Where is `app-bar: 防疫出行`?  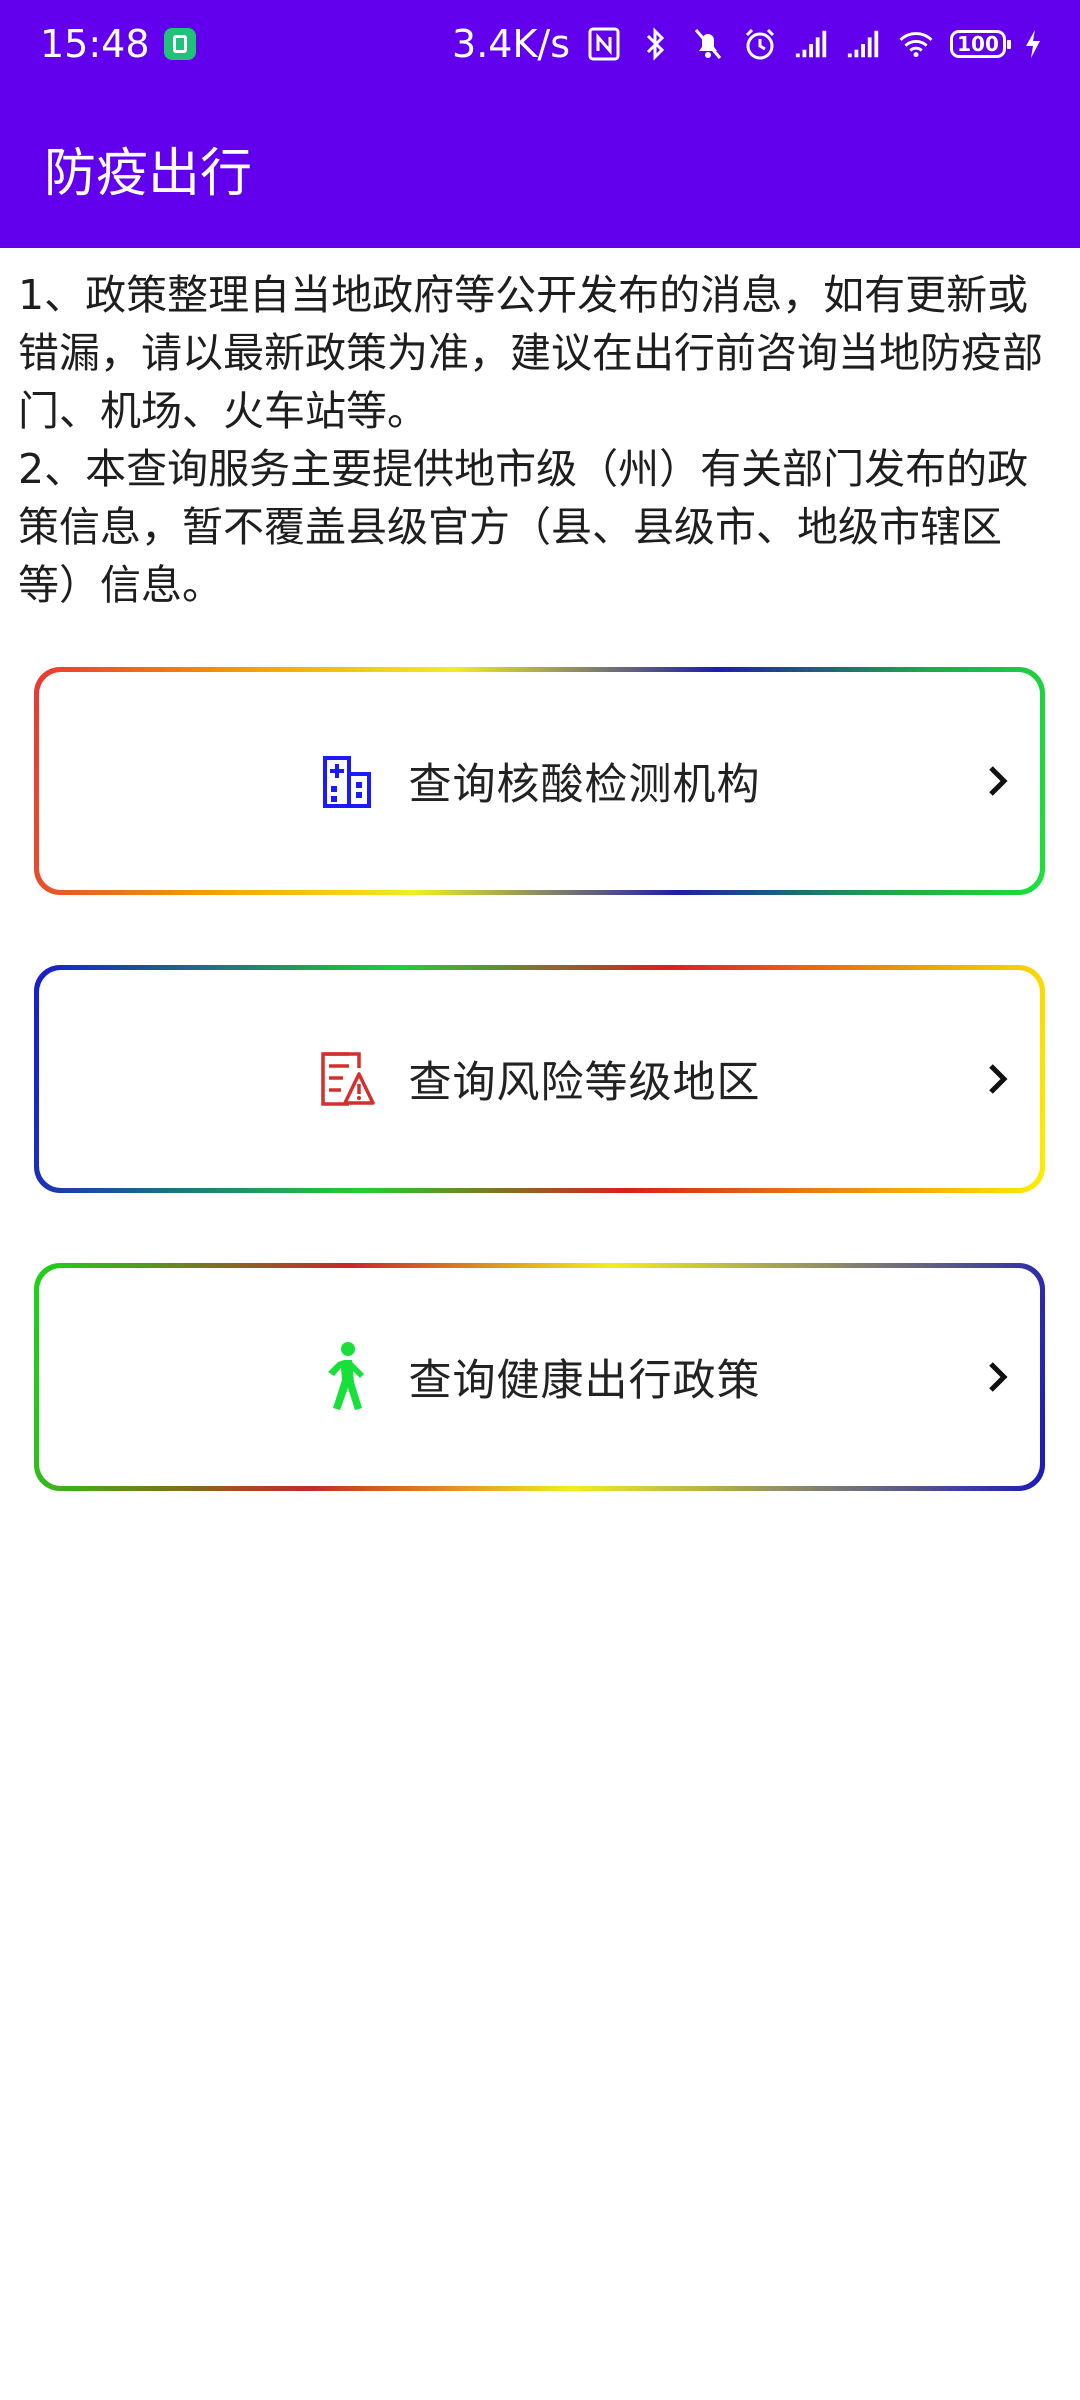
app-bar: 防疫出行 is located at coordinates (540, 168).